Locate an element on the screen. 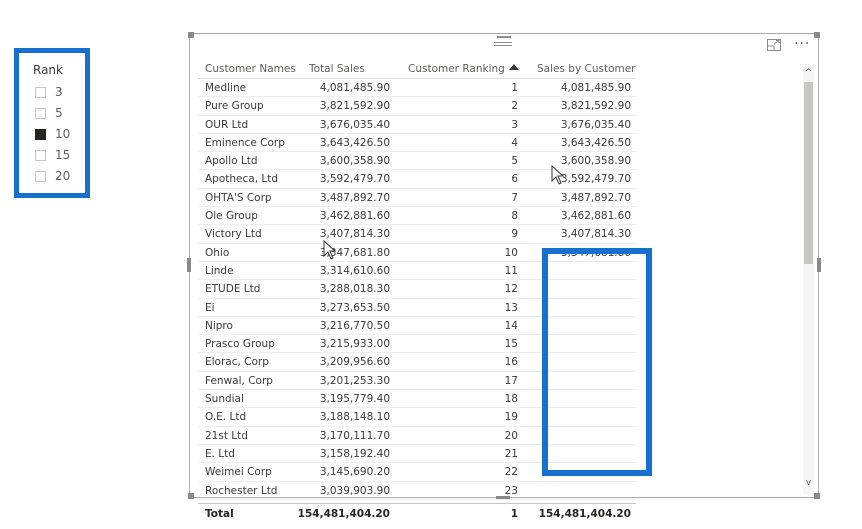  cell-customer-ranking: 3 is located at coordinates (514, 124).